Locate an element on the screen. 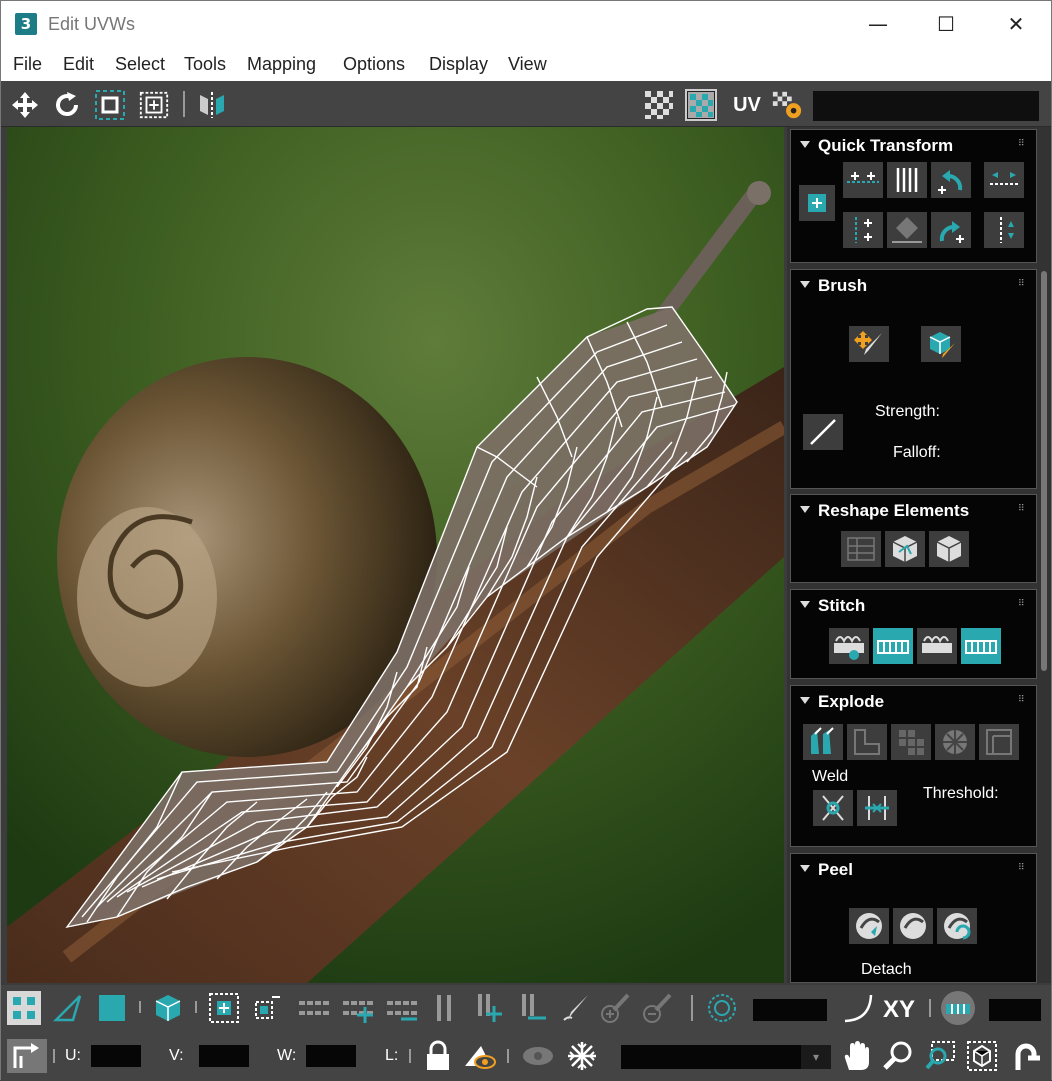 Image resolution: width=1052 pixels, height=1081 pixels. hide-icon is located at coordinates (480, 1056).